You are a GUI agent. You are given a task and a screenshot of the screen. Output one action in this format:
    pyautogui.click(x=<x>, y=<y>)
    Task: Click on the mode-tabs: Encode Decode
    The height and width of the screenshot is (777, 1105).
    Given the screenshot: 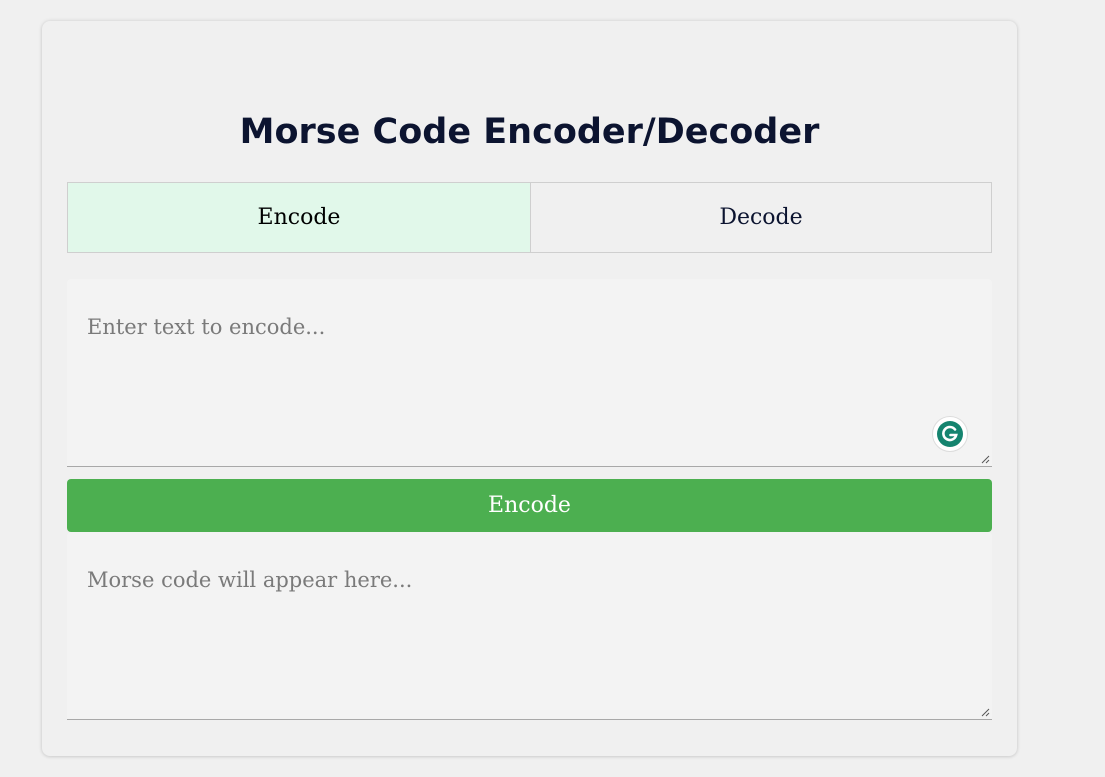 What is the action you would take?
    pyautogui.click(x=529, y=217)
    